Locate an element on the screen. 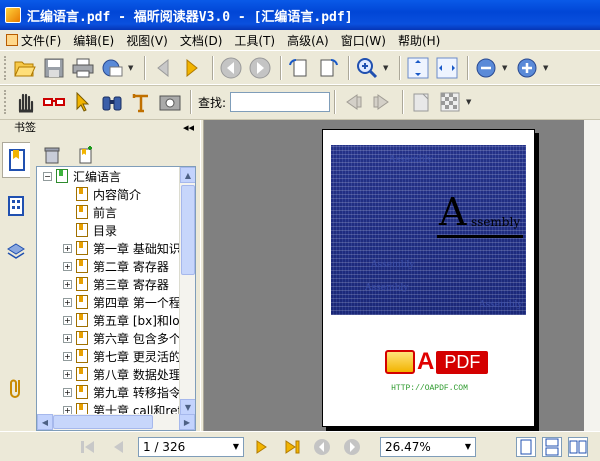 This screenshot has width=600, height=461. bookmark-item: + 第九章 转移指令 is located at coordinates (122, 392).